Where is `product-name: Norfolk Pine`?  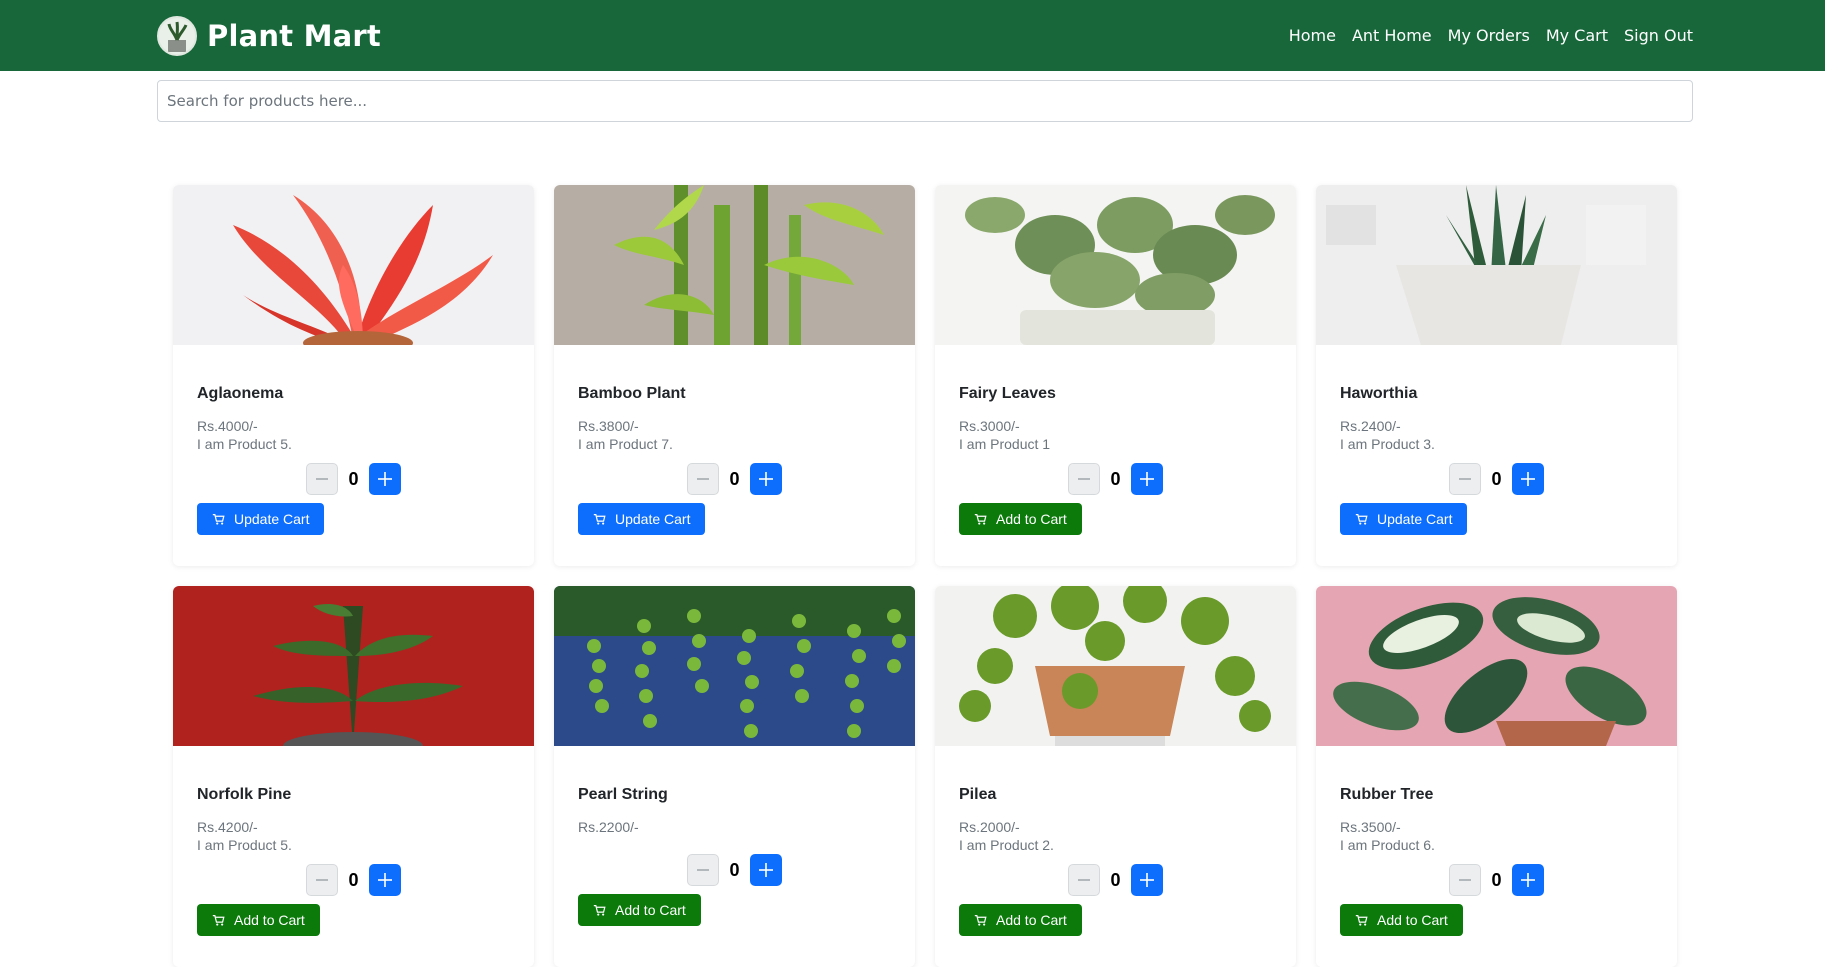
product-name: Norfolk Pine is located at coordinates (244, 794).